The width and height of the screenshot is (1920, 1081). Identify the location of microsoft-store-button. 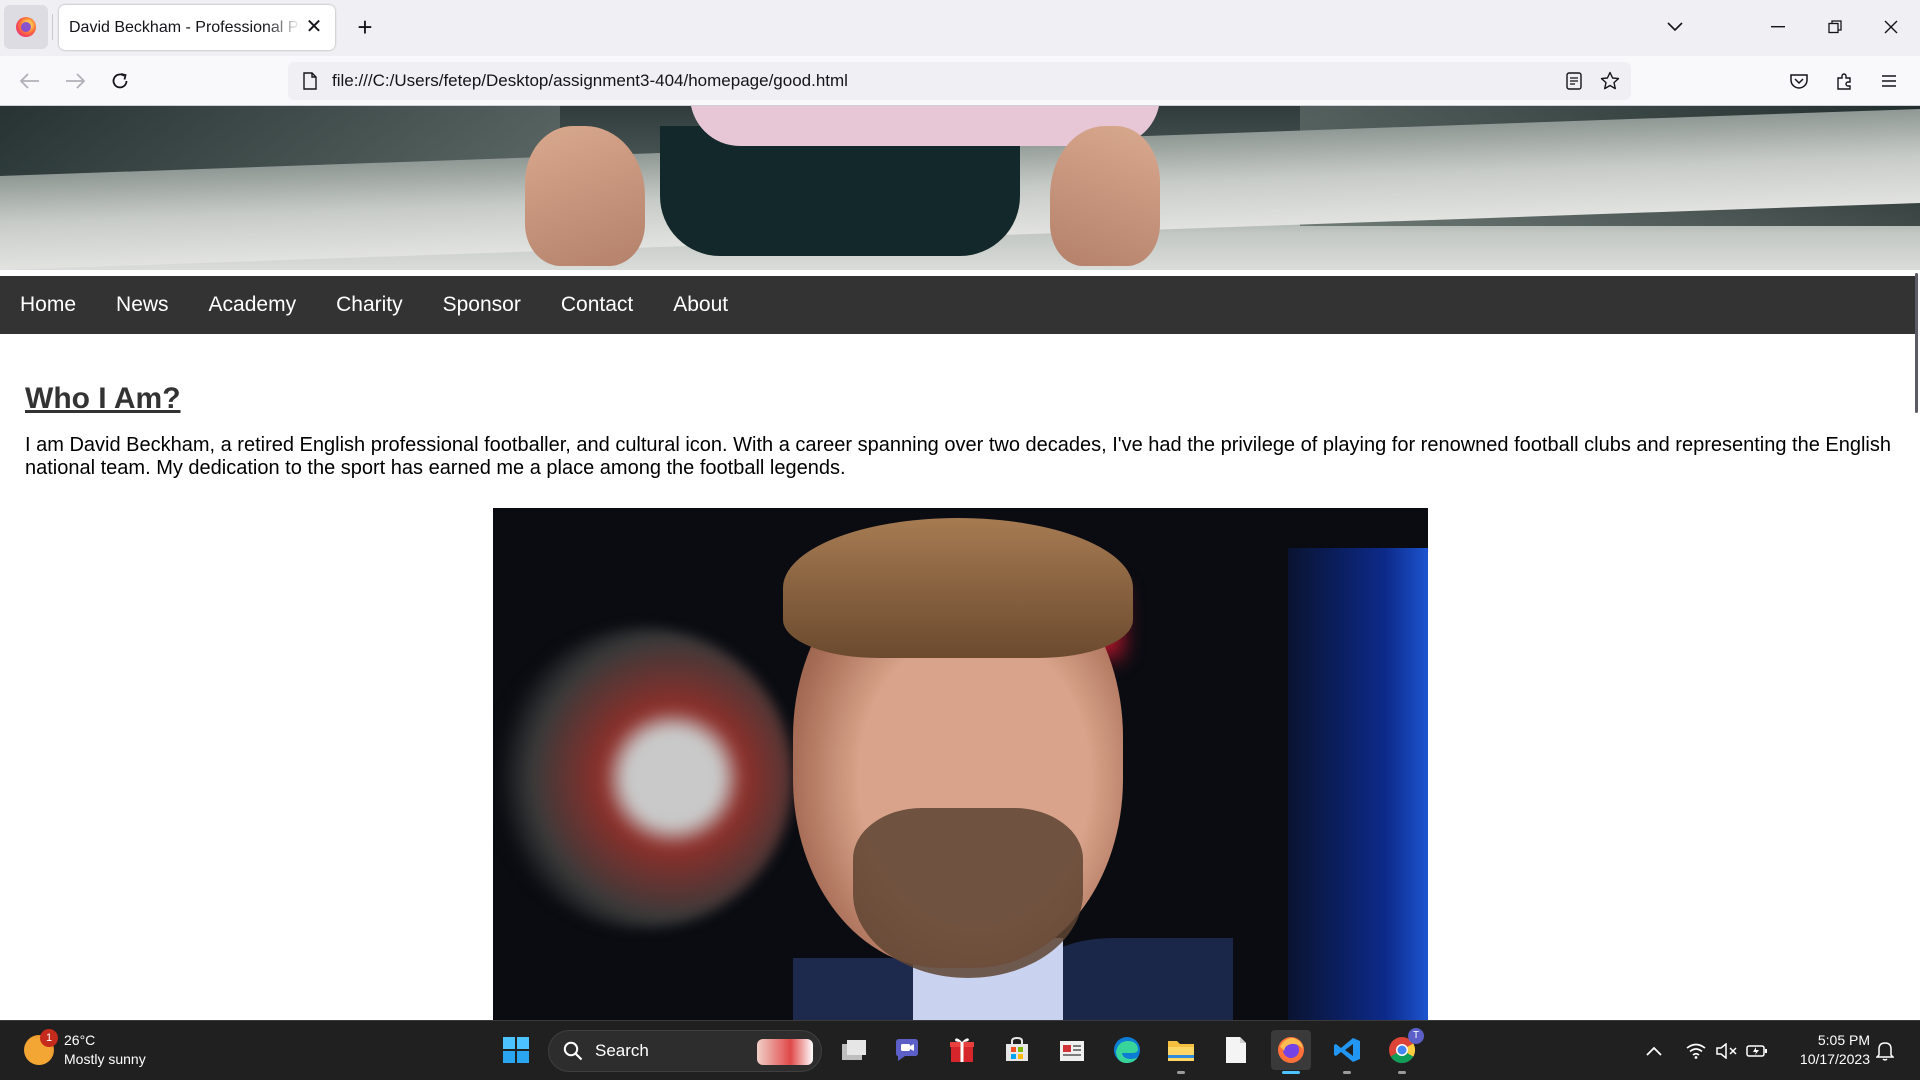
(1017, 1050).